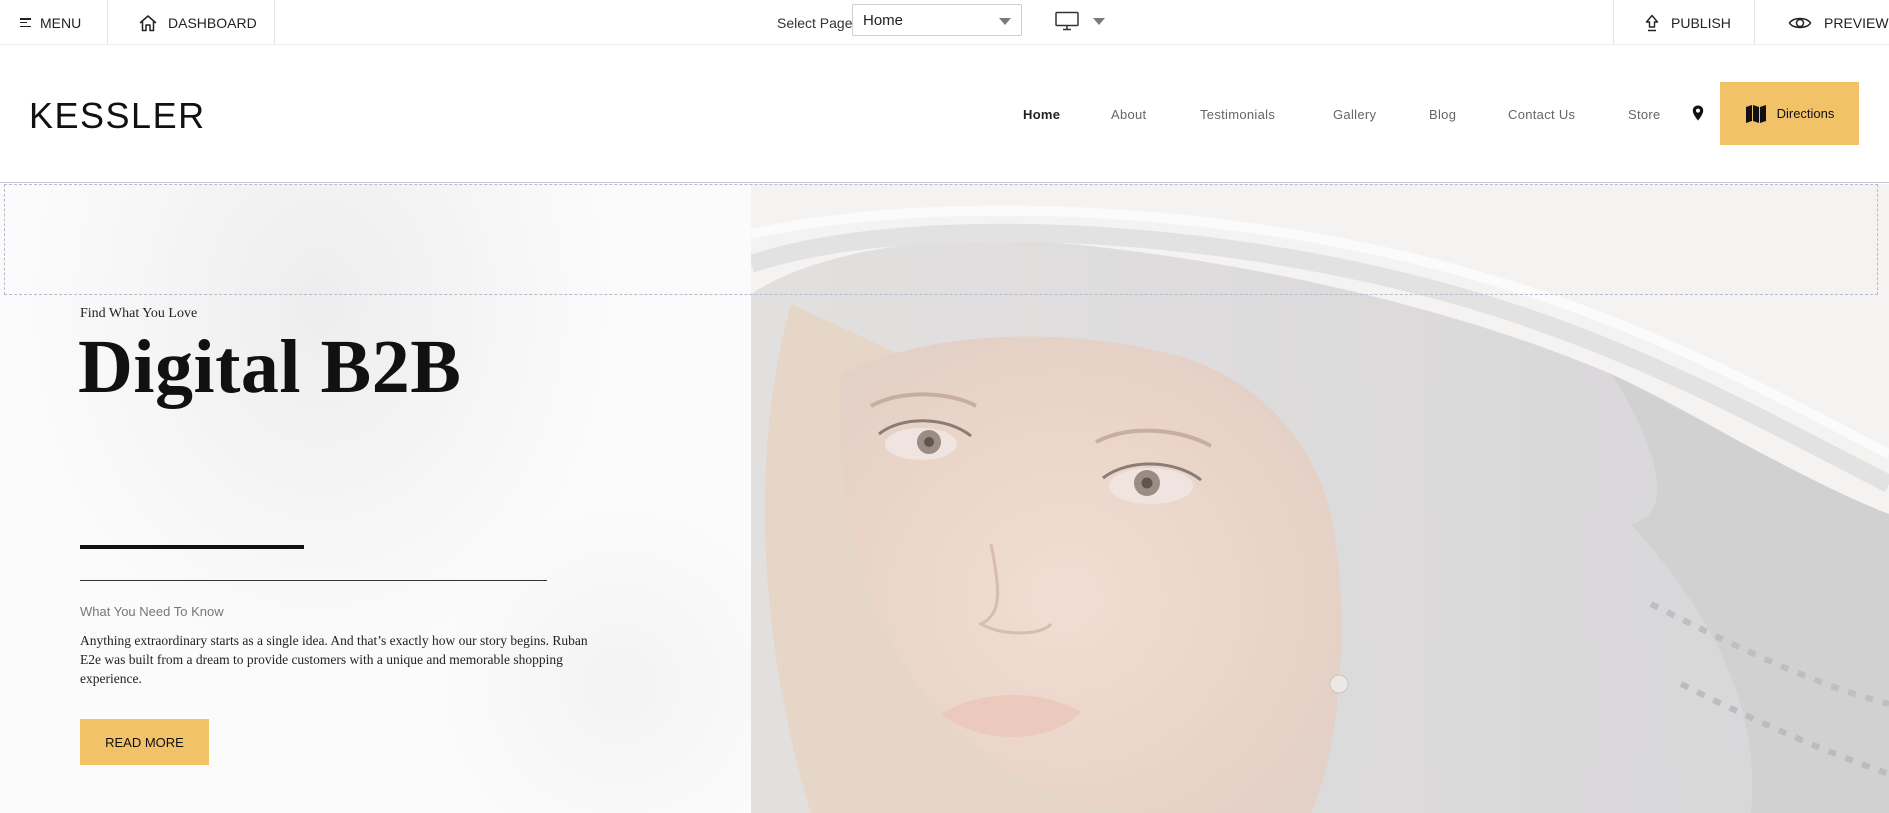  What do you see at coordinates (1041, 114) in the screenshot?
I see `nav-item-home: Home` at bounding box center [1041, 114].